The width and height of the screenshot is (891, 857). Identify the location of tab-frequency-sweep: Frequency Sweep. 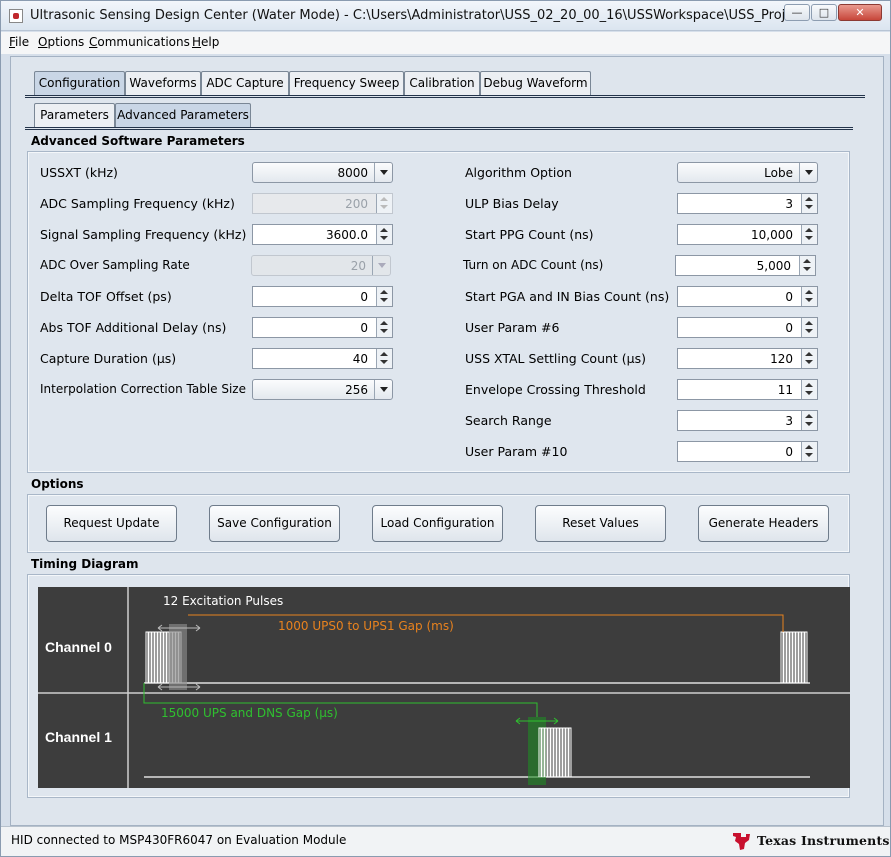
(346, 83).